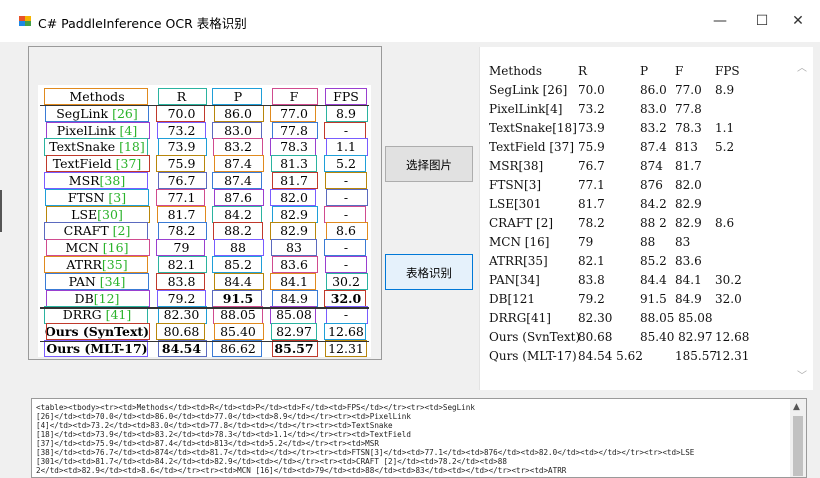 The image size is (820, 478). Describe the element at coordinates (610, 356) in the screenshot. I see `result-cell: 84.54 5.62` at that location.